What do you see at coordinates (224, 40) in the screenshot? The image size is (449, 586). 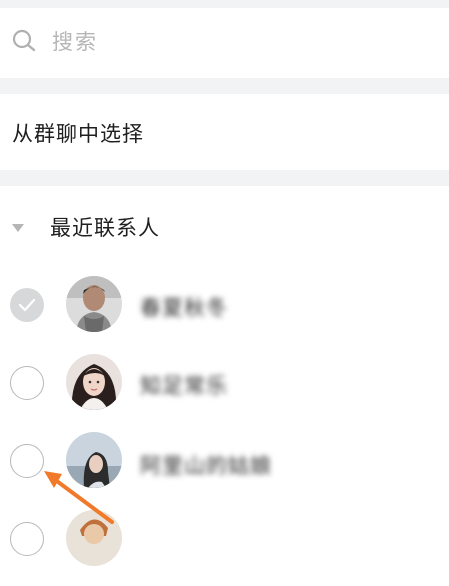 I see `search-bar: 搜索` at bounding box center [224, 40].